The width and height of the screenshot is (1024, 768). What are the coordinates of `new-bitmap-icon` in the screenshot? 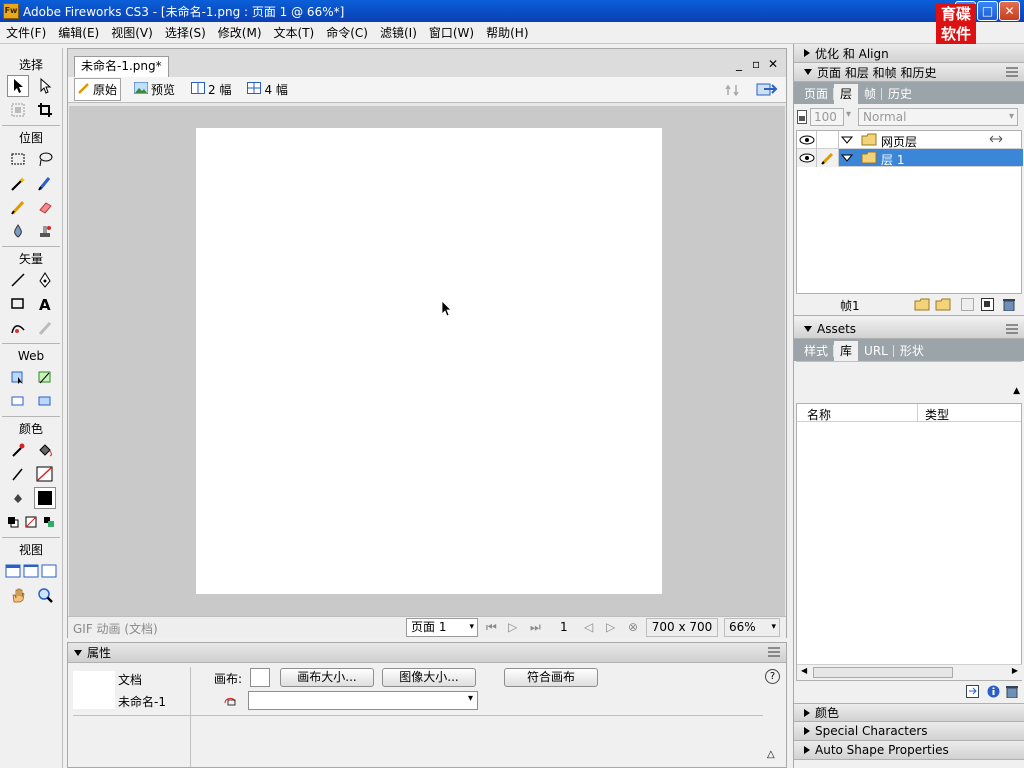 It's located at (987, 306).